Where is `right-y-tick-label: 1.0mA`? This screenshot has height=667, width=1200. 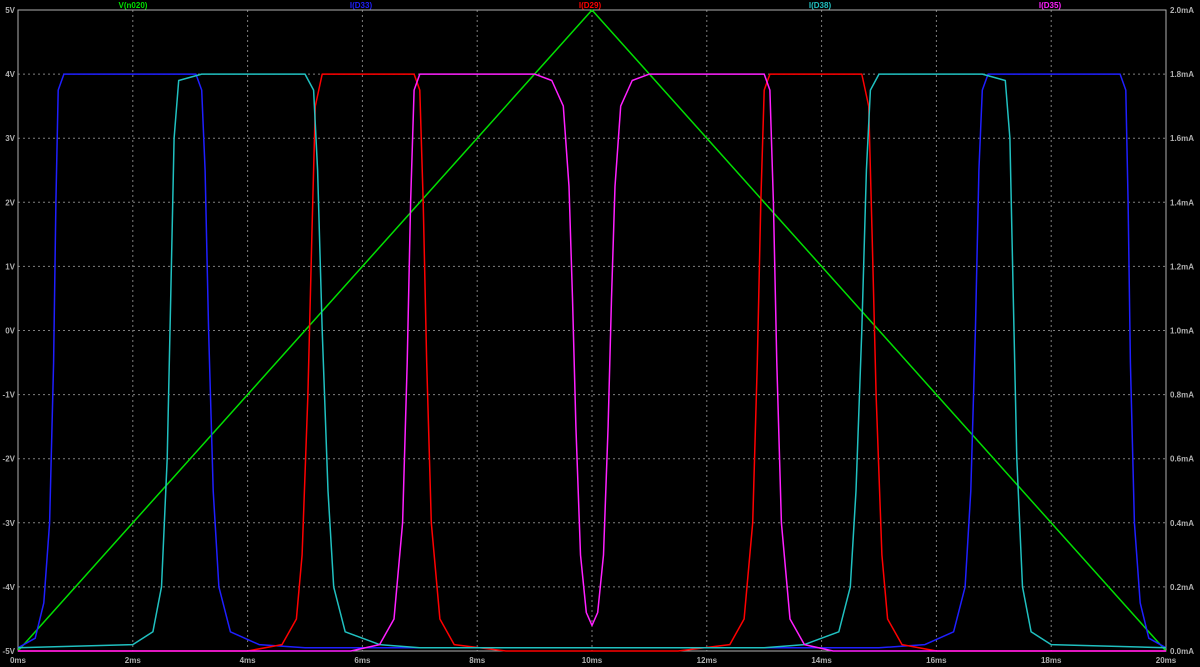
right-y-tick-label: 1.0mA is located at coordinates (1182, 331).